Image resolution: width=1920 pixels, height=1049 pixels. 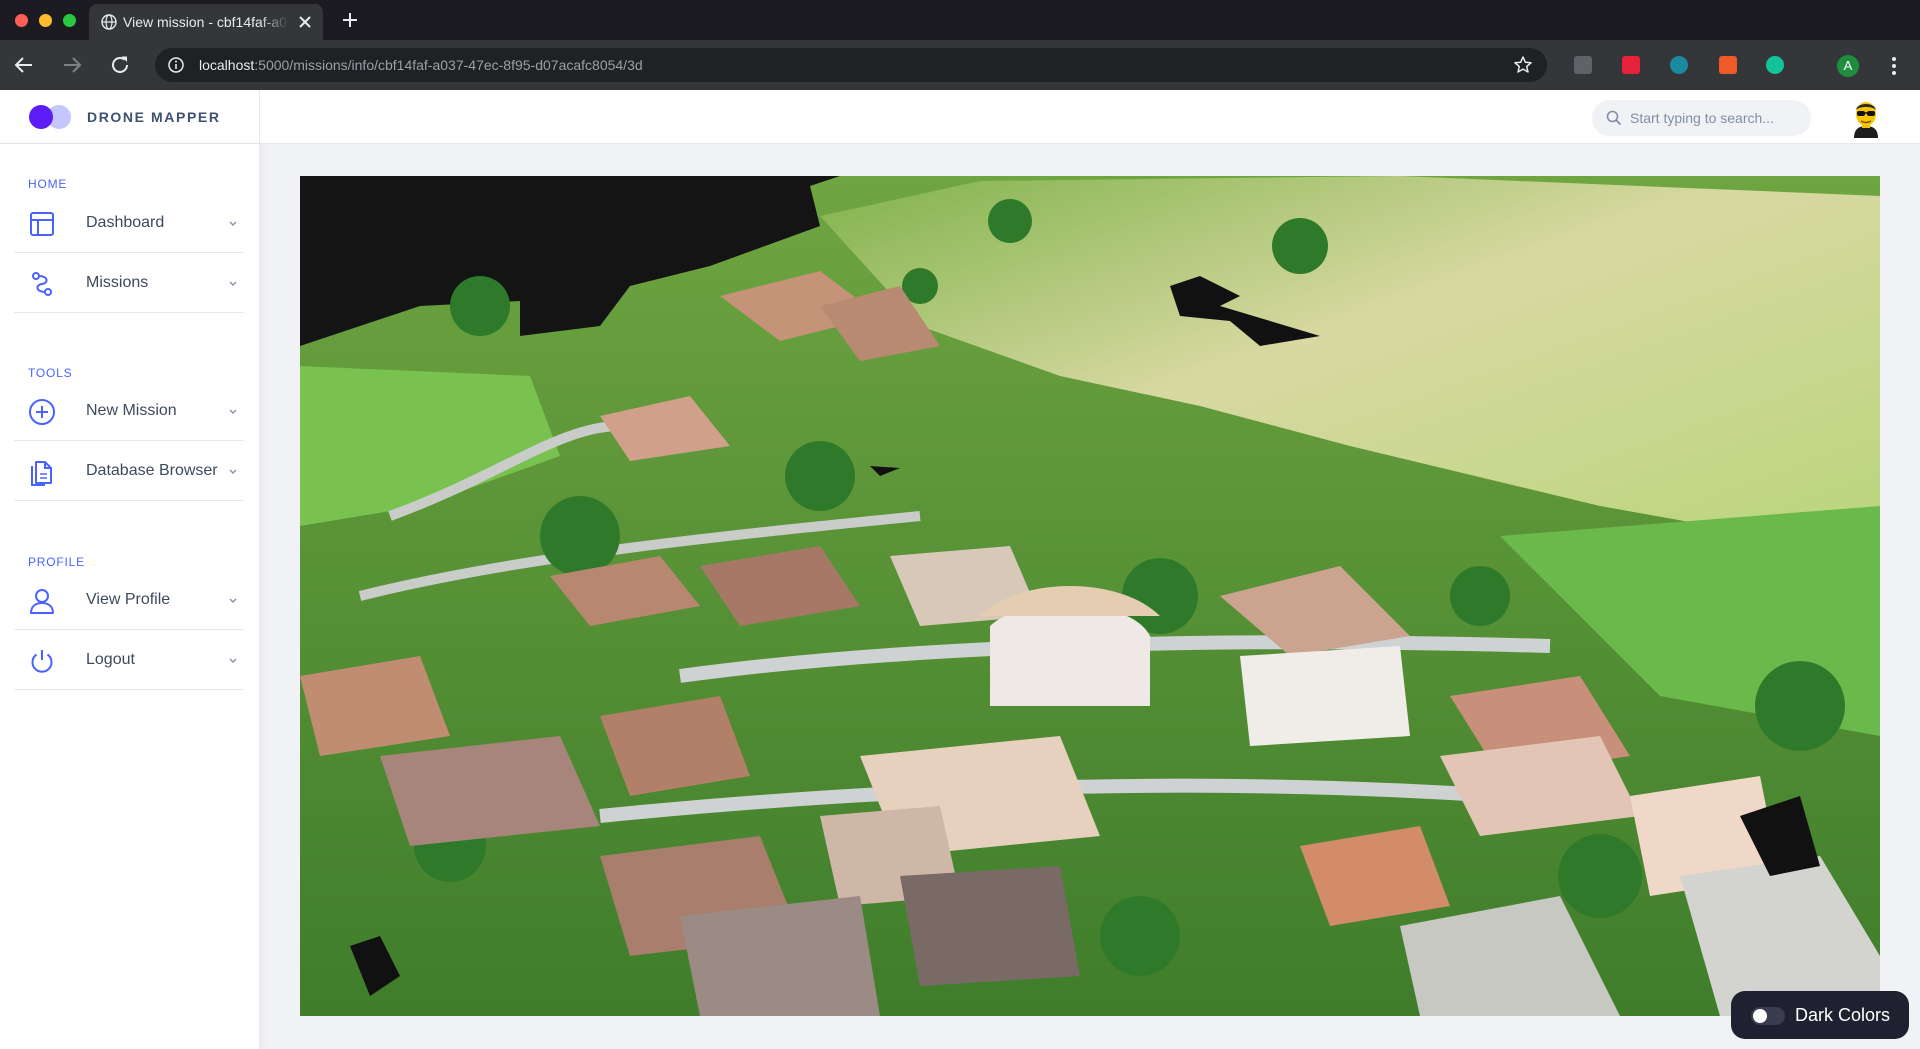 I want to click on sidebar-item-new-mission: New Mission, so click(x=129, y=411).